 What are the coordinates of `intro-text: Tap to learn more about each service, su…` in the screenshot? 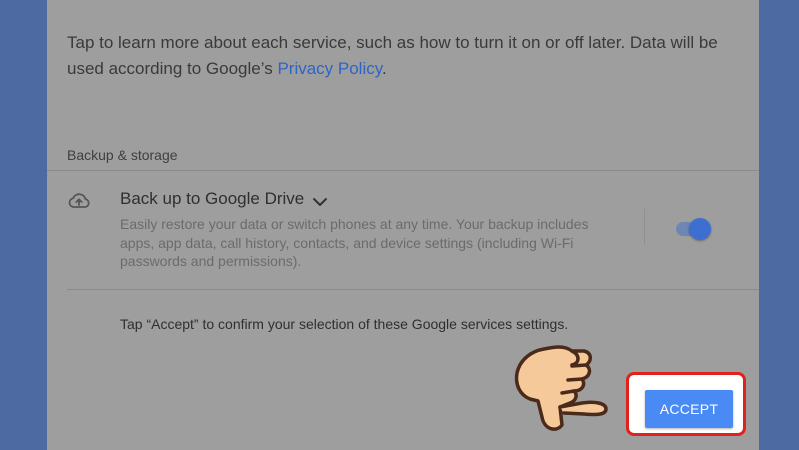 It's located at (407, 56).